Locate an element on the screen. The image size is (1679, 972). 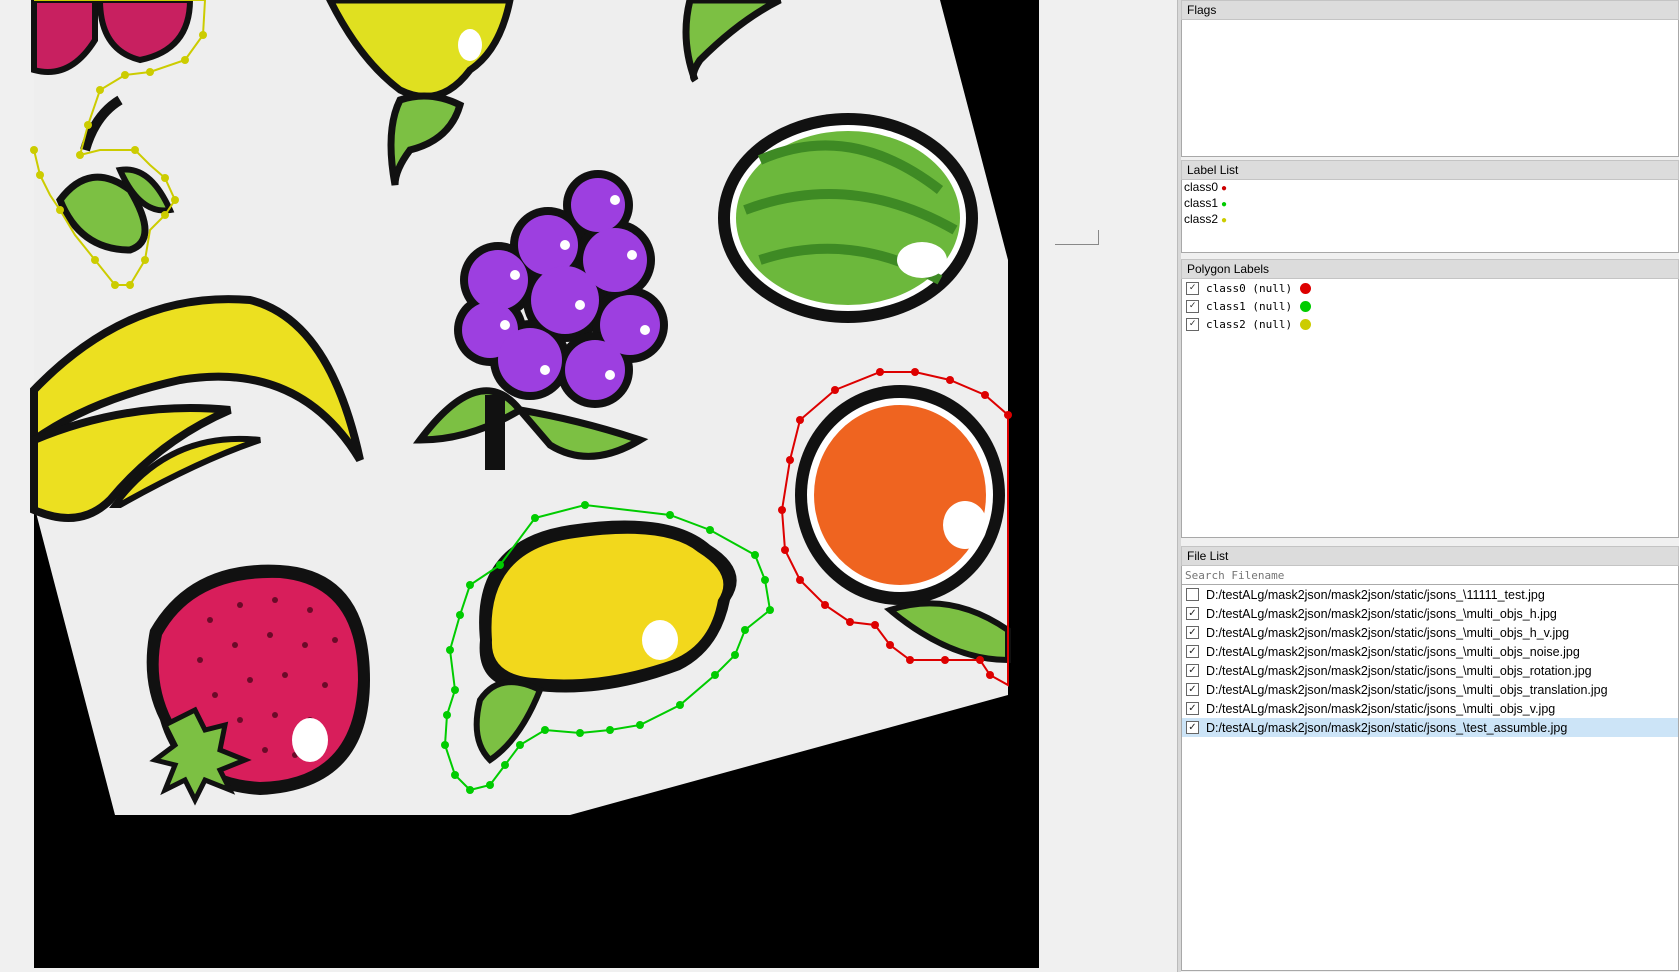
flags-list is located at coordinates (1430, 88).